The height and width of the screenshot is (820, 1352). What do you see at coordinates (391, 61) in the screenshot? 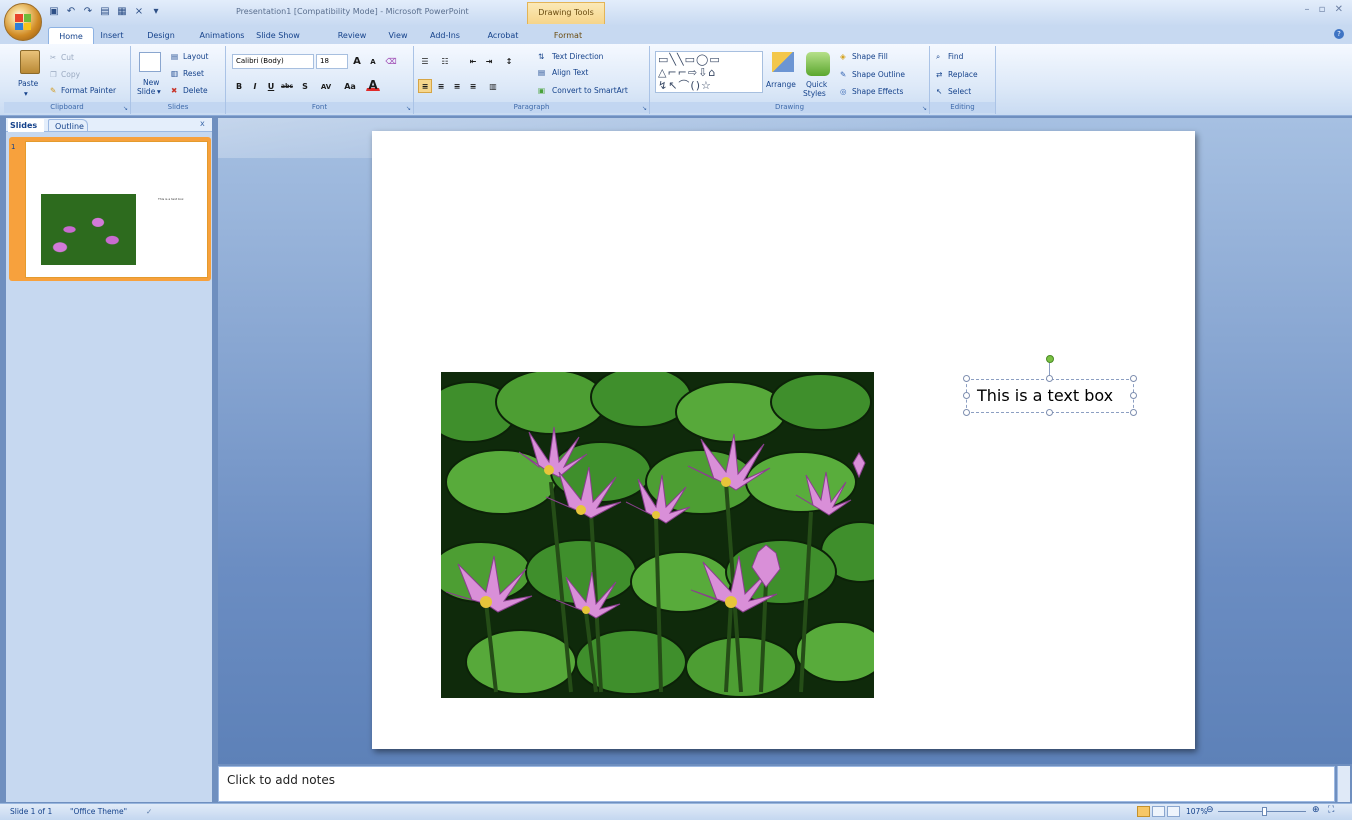
I see `clear-formatting-icon: ⌫` at bounding box center [391, 61].